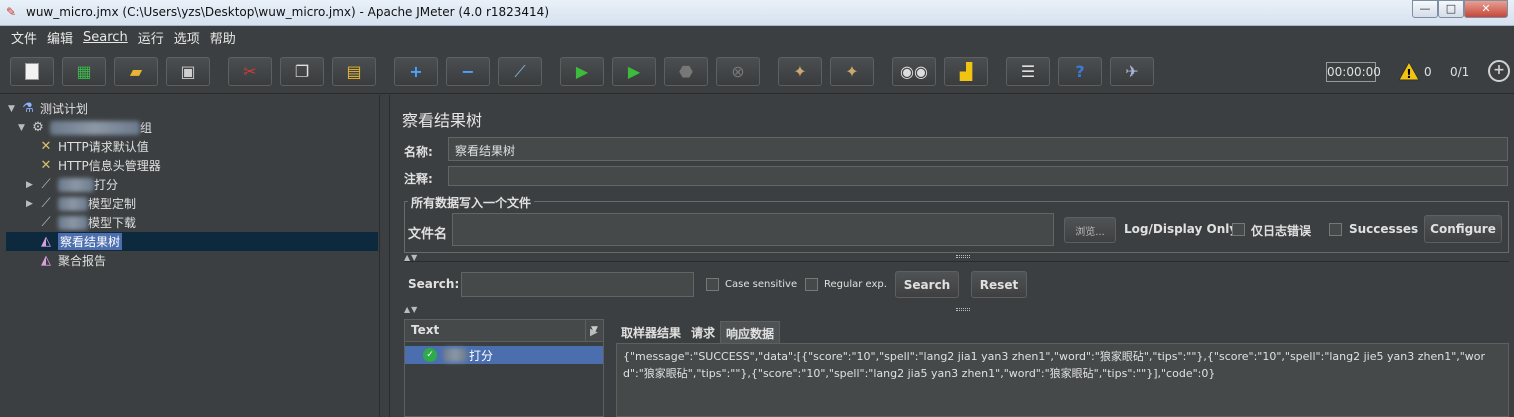 This screenshot has height=417, width=1514. Describe the element at coordinates (1132, 71) in the screenshot. I see `remote-button: ✈` at that location.